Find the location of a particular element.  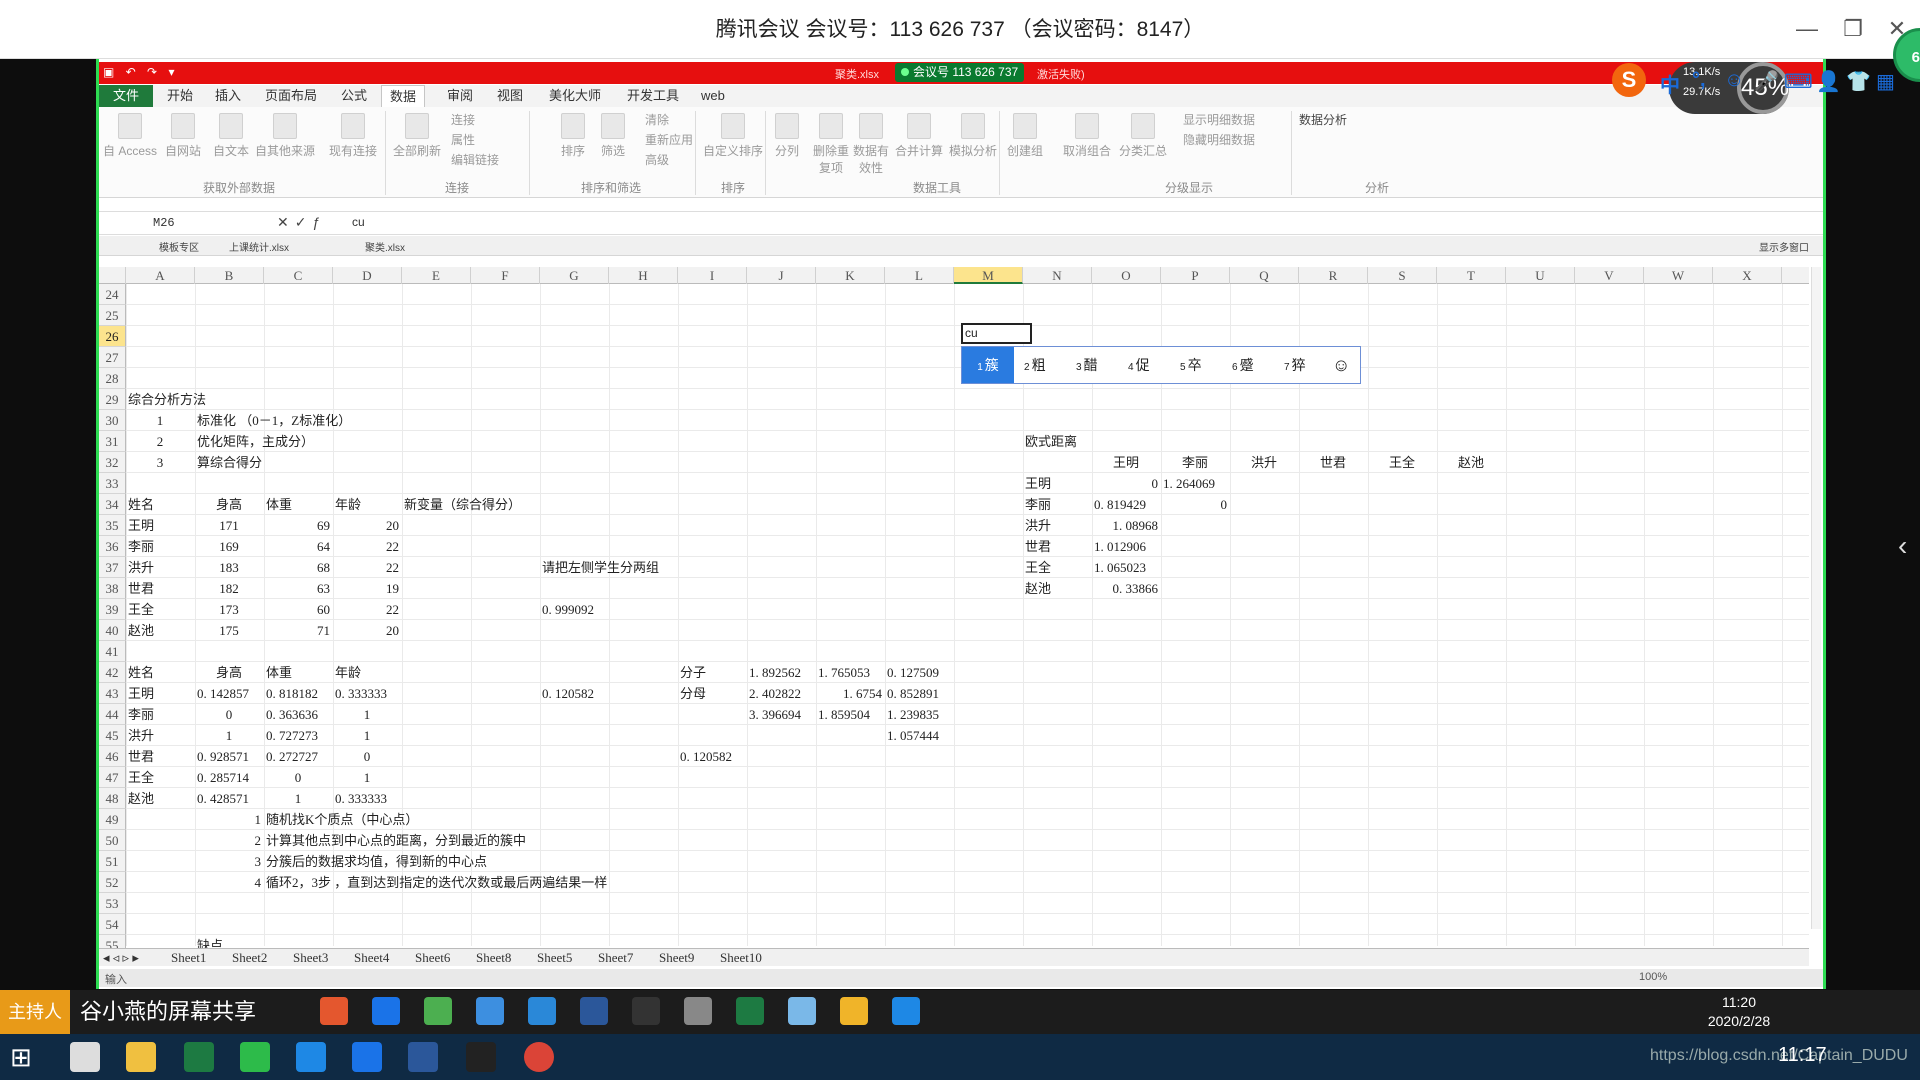

cell-n31: 欧式距离 is located at coordinates (1051, 441).